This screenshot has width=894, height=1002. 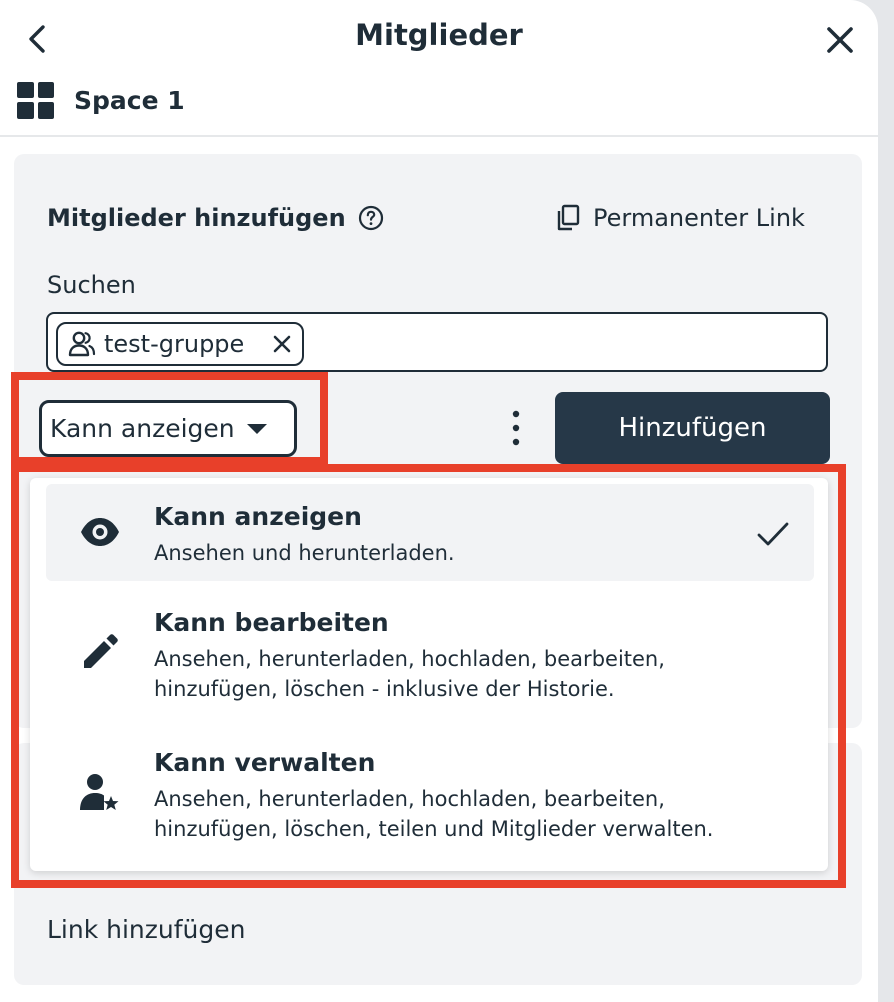 I want to click on chip-label: test-gruppe, so click(x=174, y=344).